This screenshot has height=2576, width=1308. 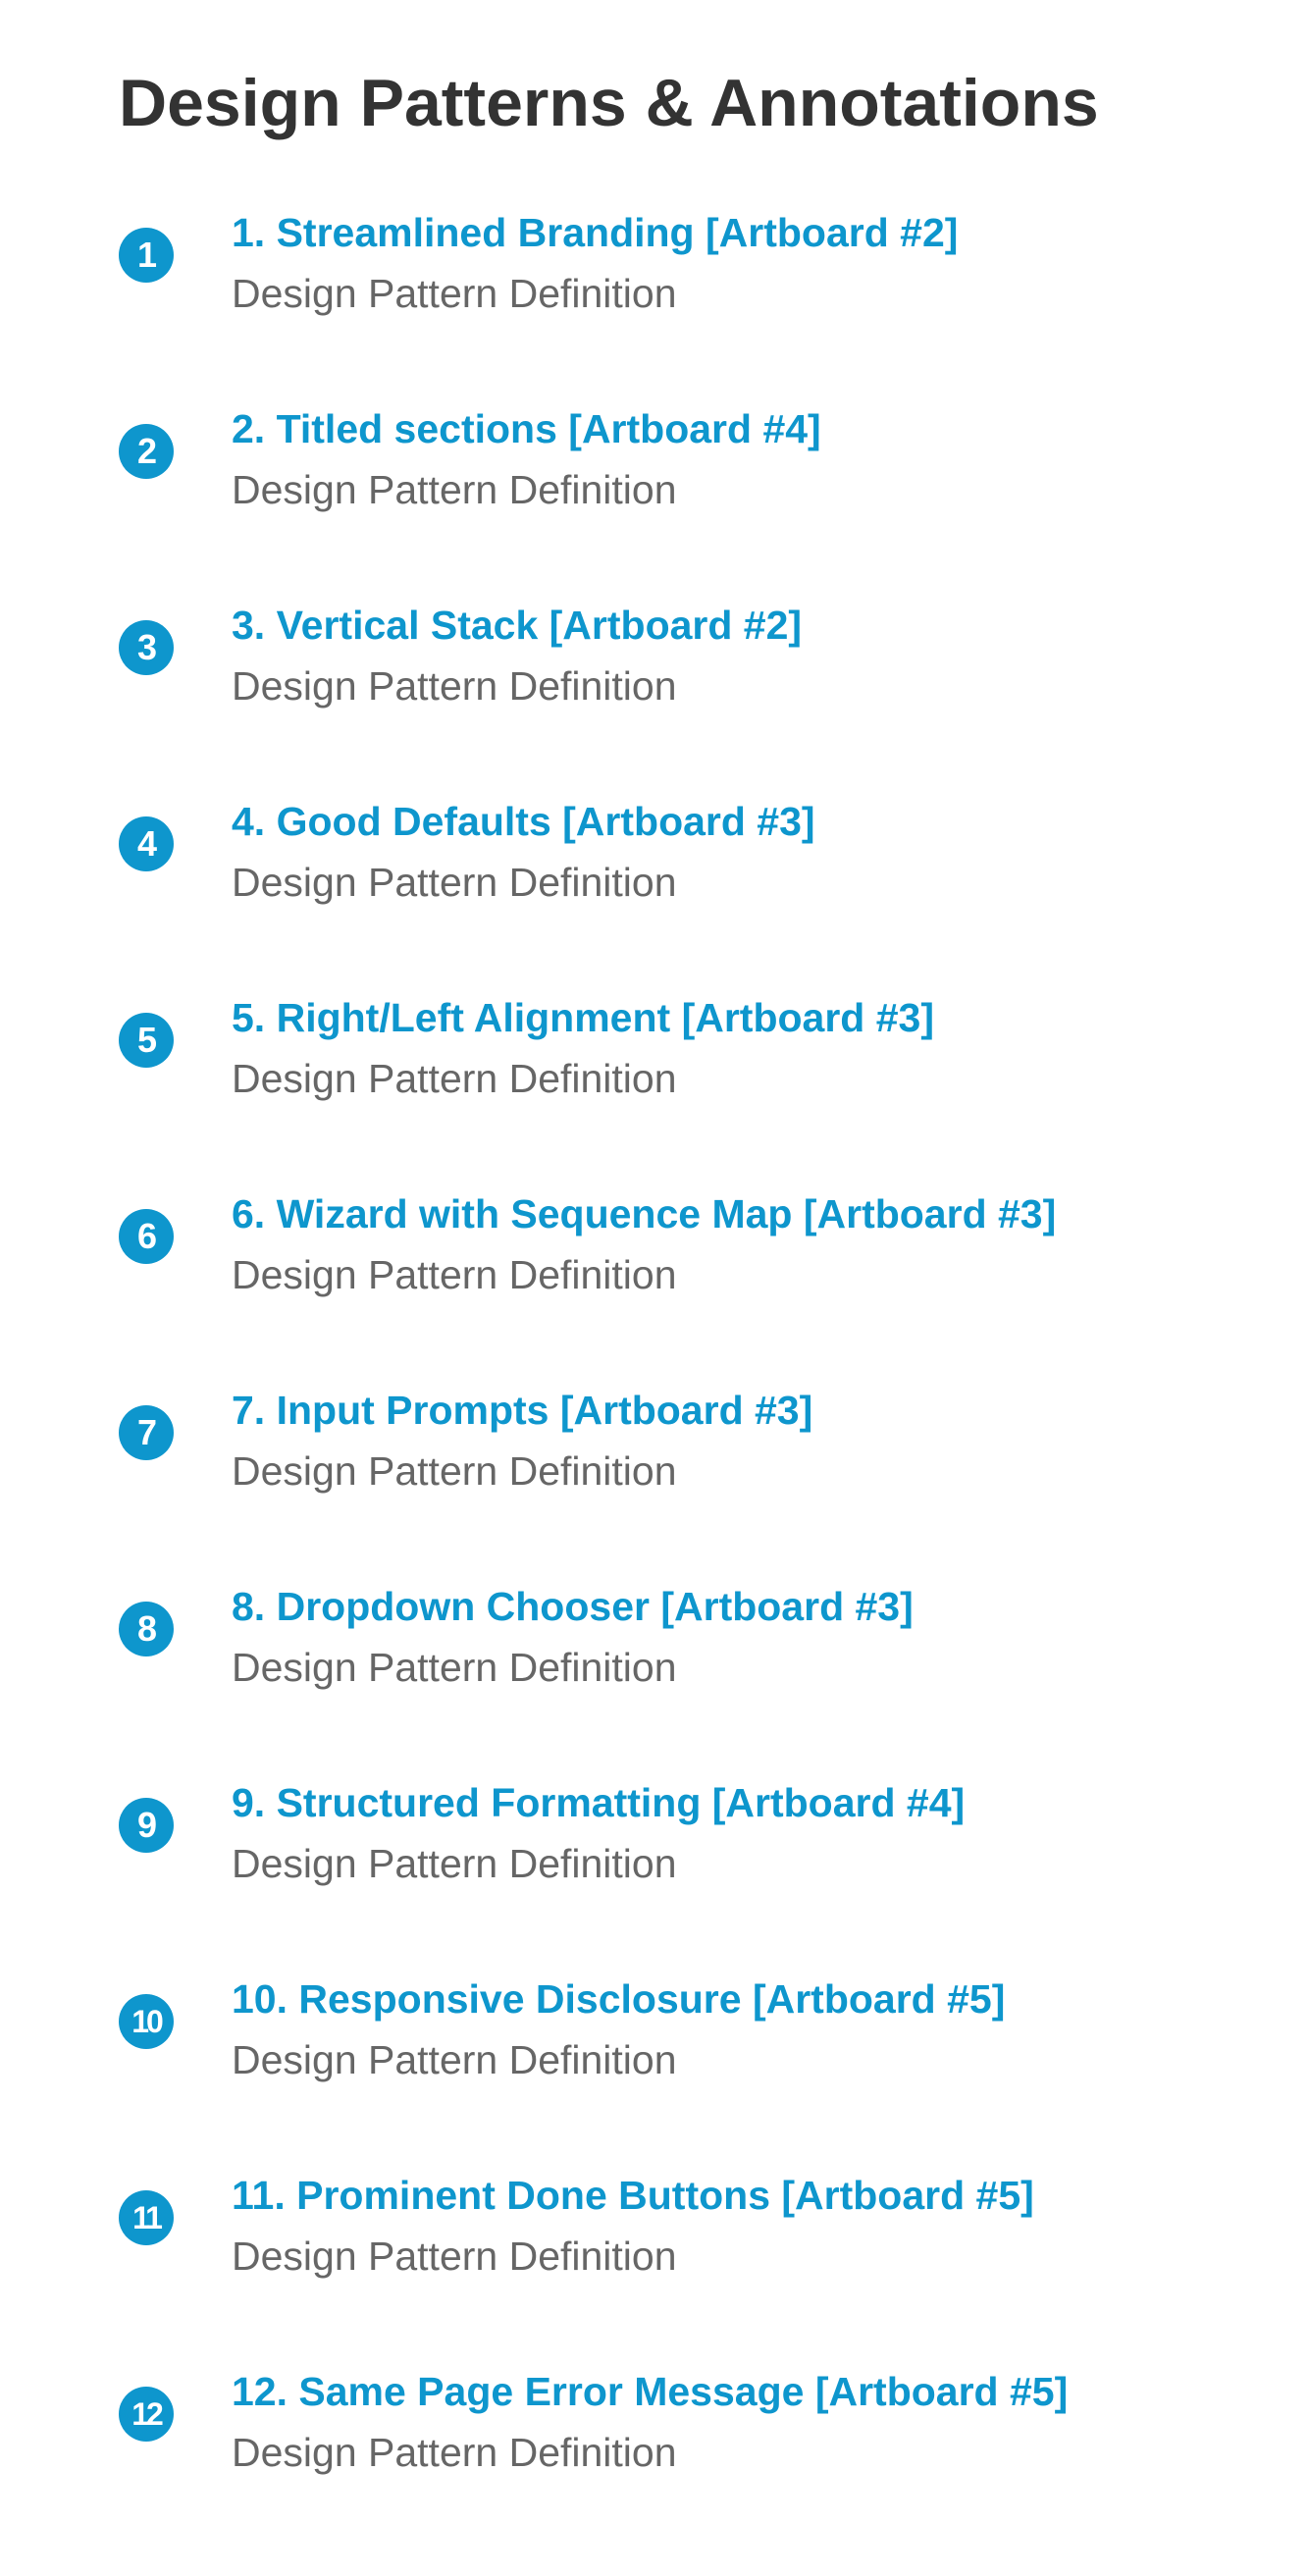 What do you see at coordinates (147, 1629) in the screenshot?
I see `number-badge-icon: 8` at bounding box center [147, 1629].